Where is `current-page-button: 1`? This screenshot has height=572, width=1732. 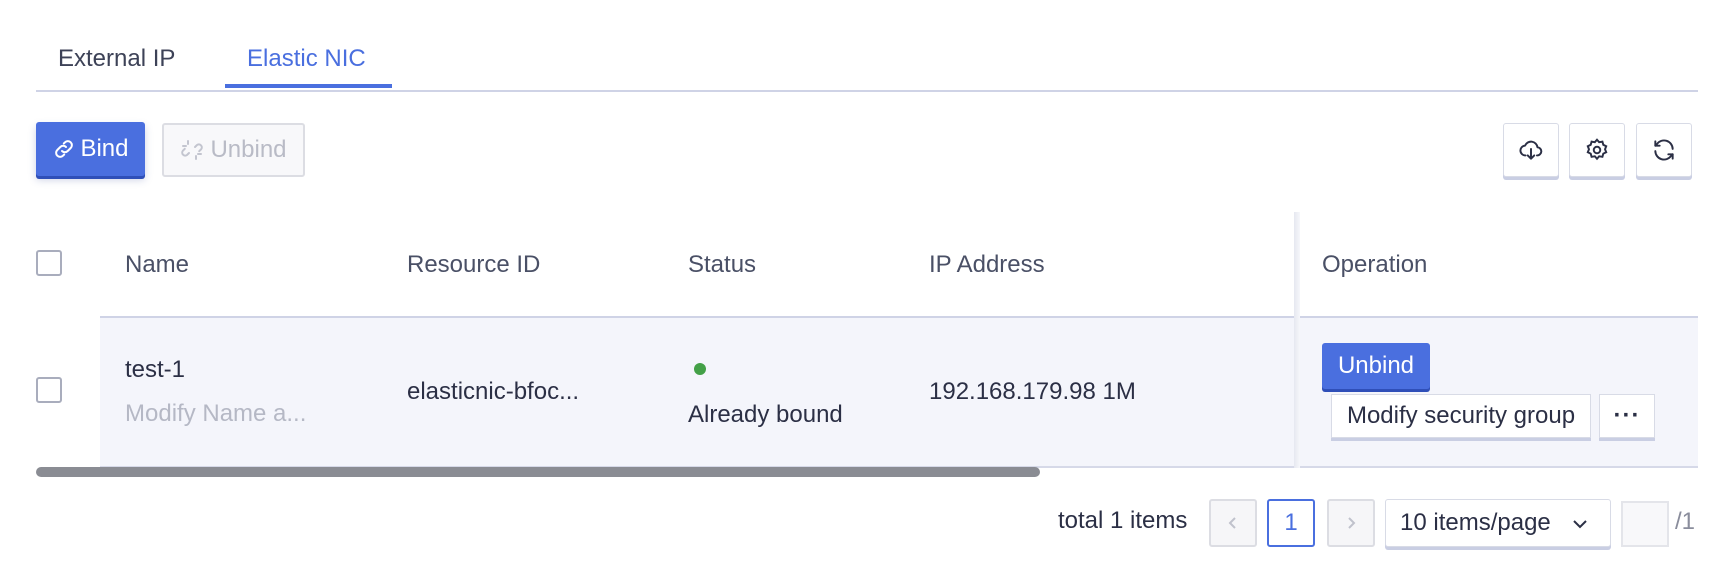 current-page-button: 1 is located at coordinates (1291, 523).